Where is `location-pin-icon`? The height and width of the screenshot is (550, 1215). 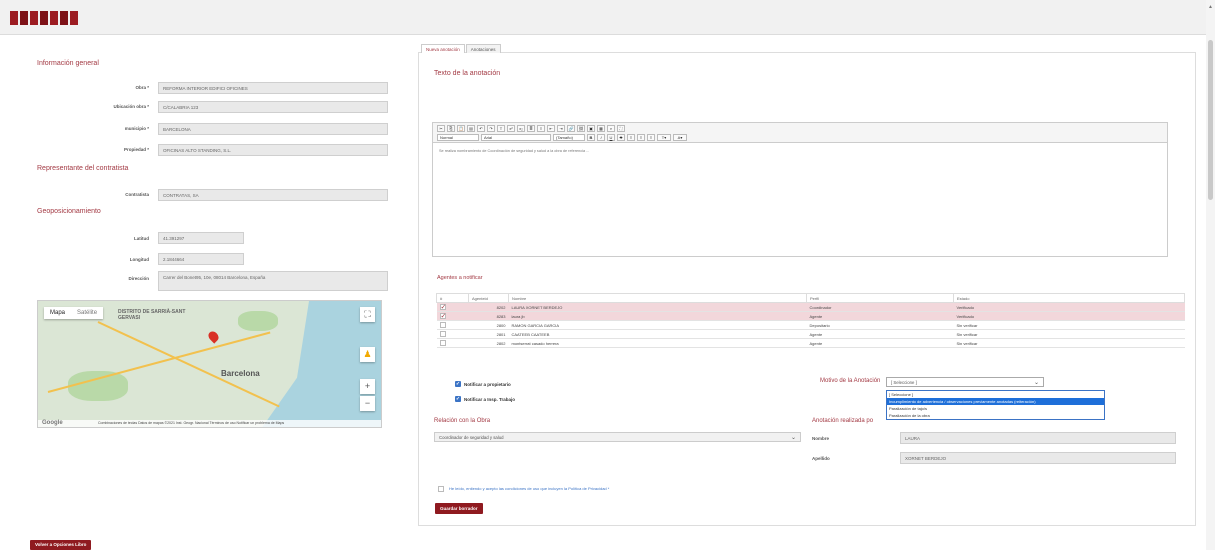
location-pin-icon is located at coordinates (213, 336).